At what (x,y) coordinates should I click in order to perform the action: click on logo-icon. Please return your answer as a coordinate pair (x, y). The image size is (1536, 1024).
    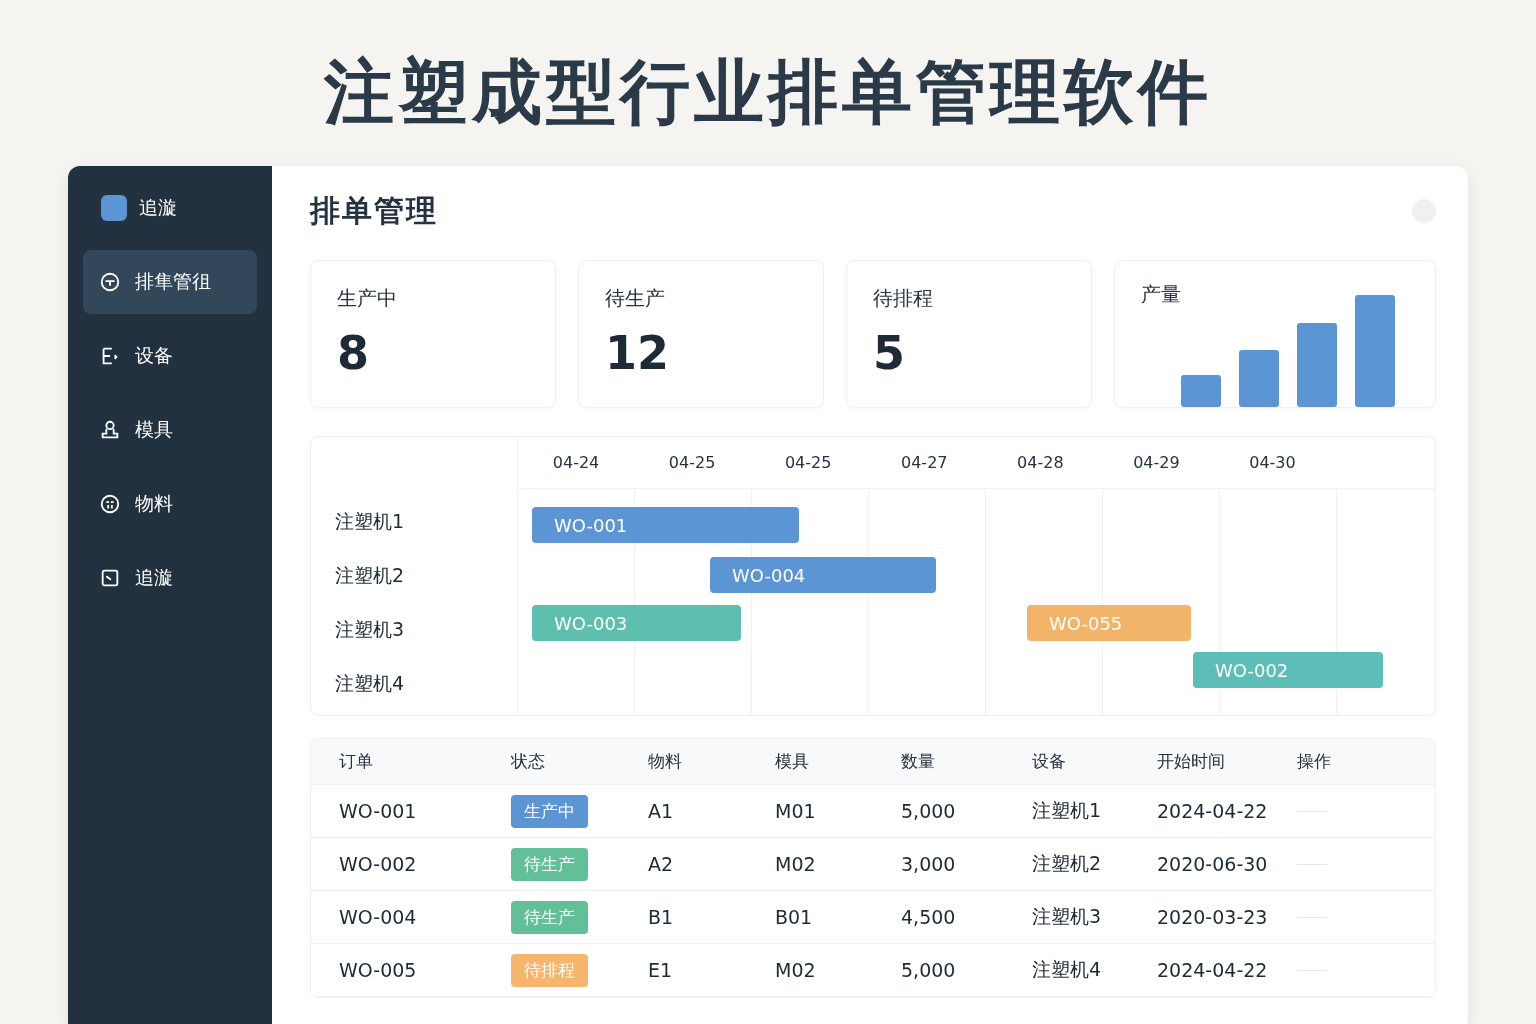
    Looking at the image, I should click on (114, 208).